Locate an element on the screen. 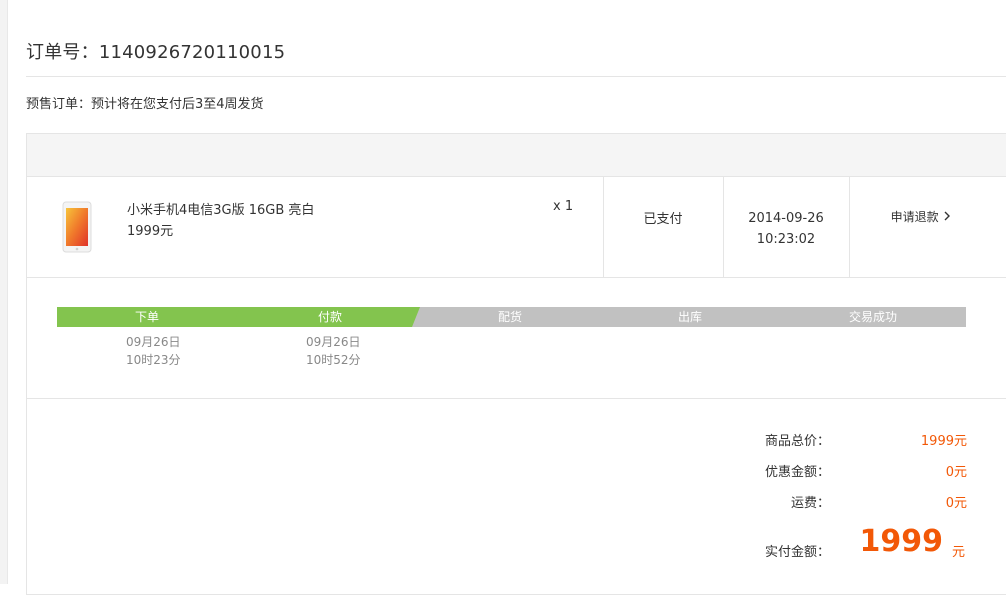  progress-step-label: 出库 is located at coordinates (689, 317).